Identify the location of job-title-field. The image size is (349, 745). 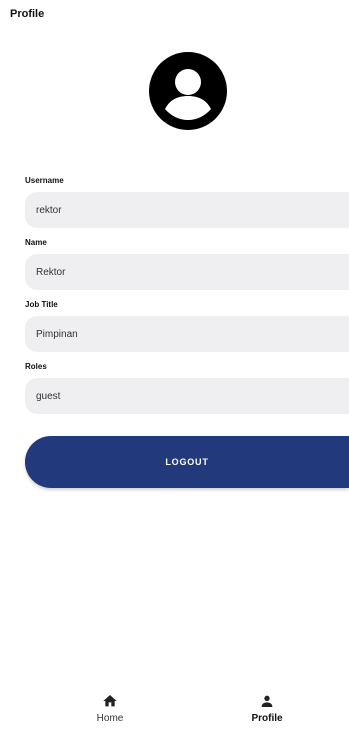
(187, 334).